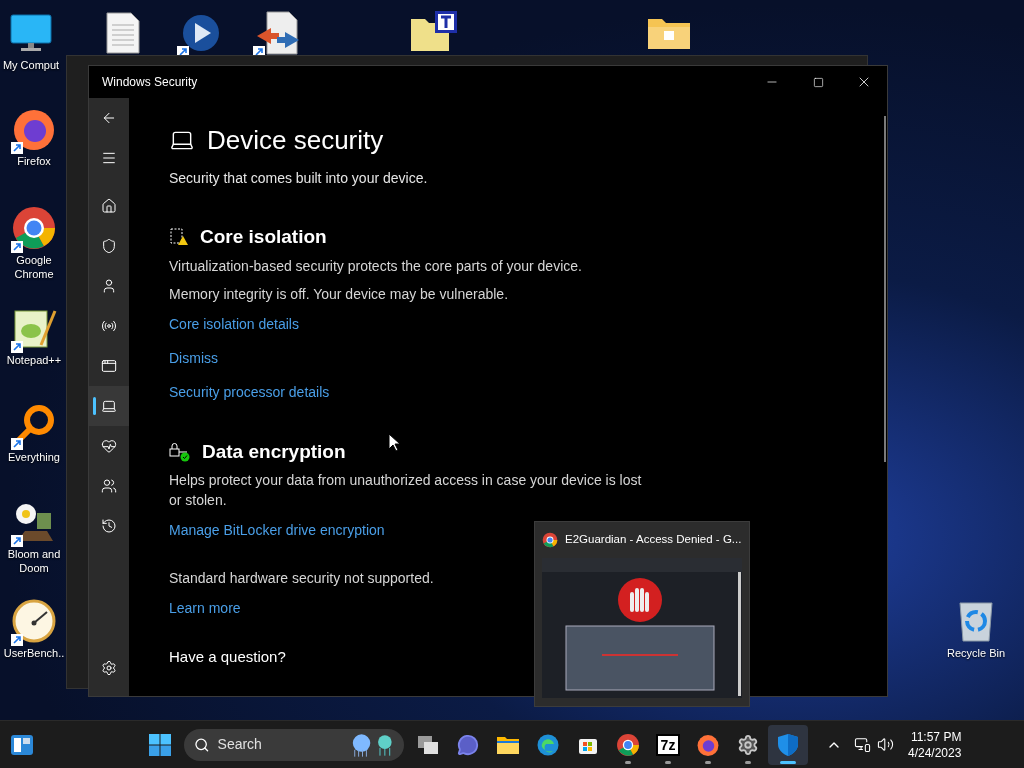  Describe the element at coordinates (936, 736) in the screenshot. I see `clock-time: 11:57 PM` at that location.